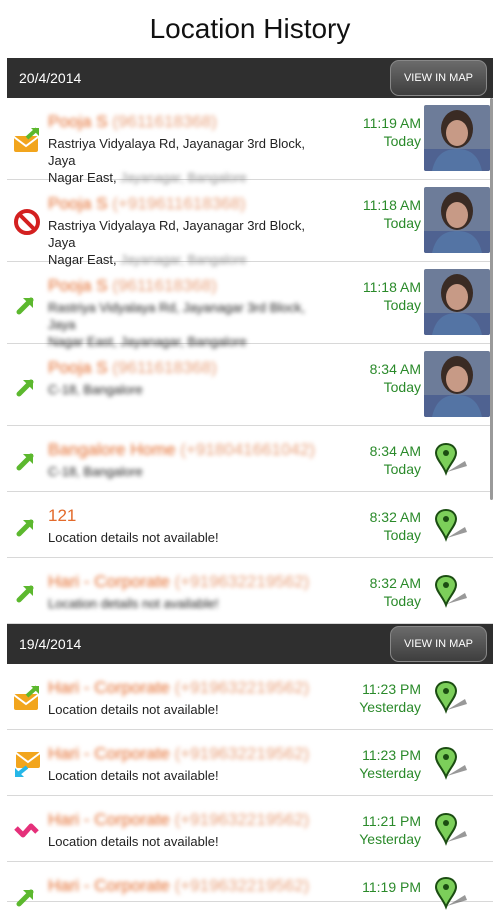 This screenshot has height=915, width=500. Describe the element at coordinates (191, 450) in the screenshot. I see `contact-name: Bangalore Home (+918041661042)` at that location.